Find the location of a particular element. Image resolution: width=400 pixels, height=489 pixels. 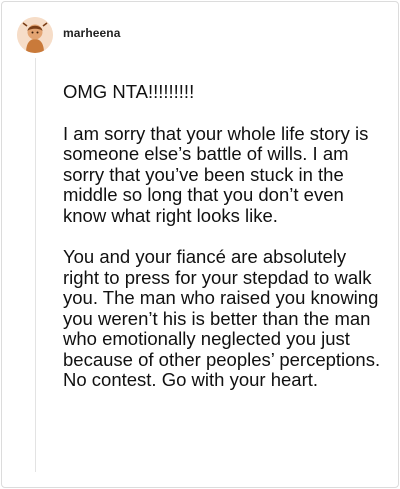

comment-paragraph: OMG NTA!!!!!!!!! is located at coordinates (129, 91).